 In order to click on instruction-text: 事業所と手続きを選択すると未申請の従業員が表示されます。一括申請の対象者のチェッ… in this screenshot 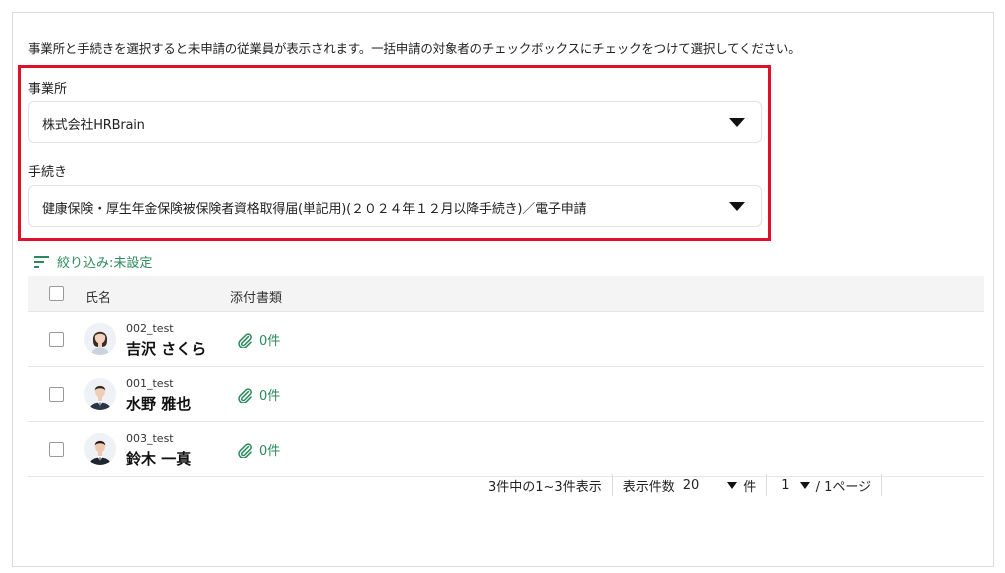, I will do `click(414, 48)`.